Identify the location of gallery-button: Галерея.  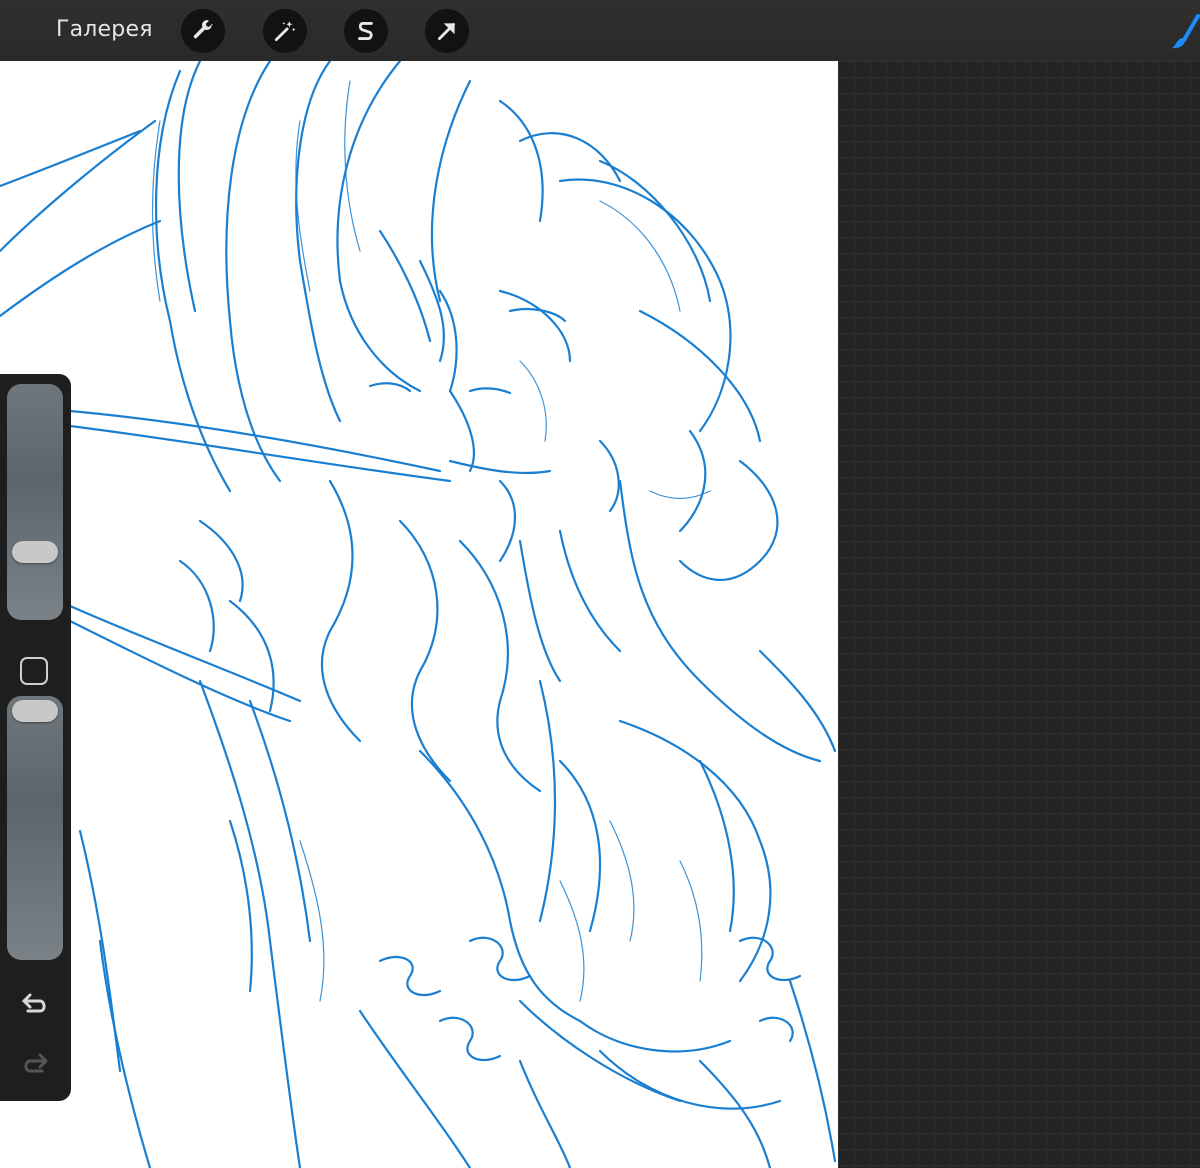
(104, 29).